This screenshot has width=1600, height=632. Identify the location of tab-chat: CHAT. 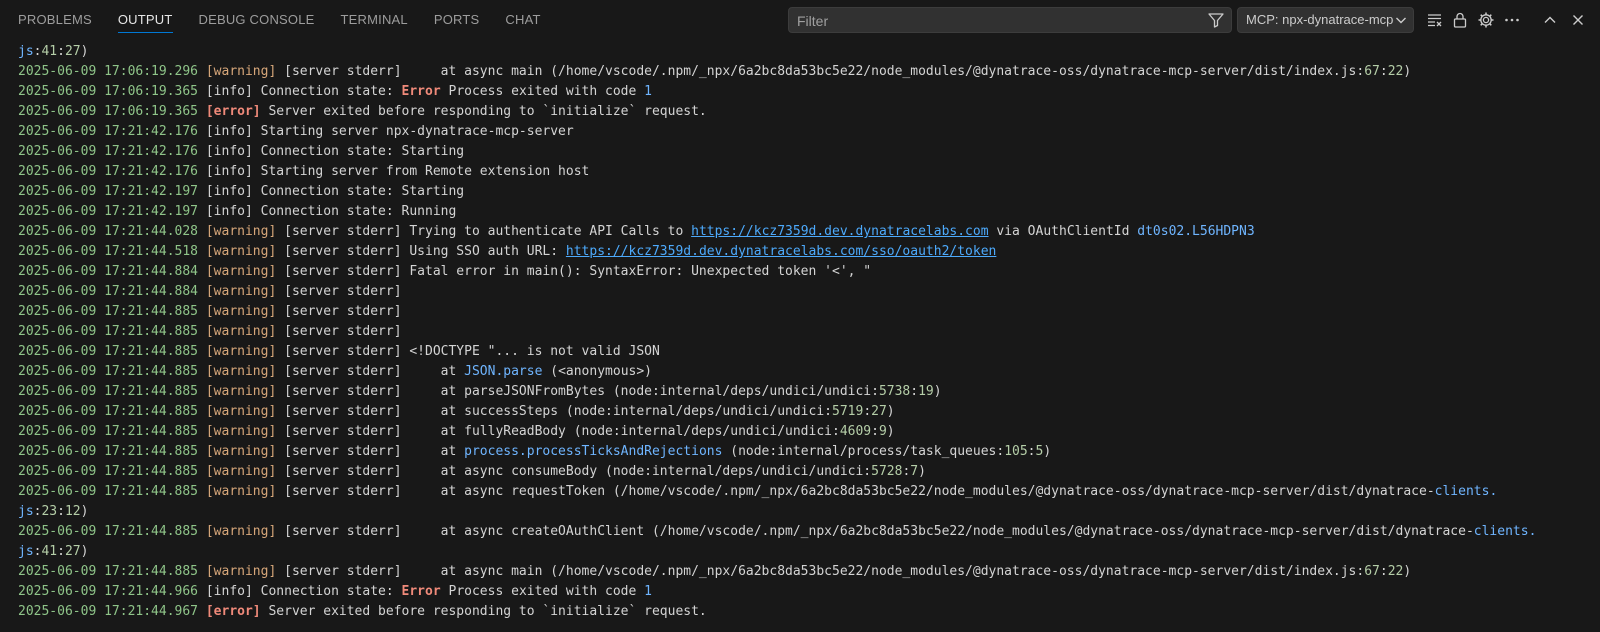
(522, 20).